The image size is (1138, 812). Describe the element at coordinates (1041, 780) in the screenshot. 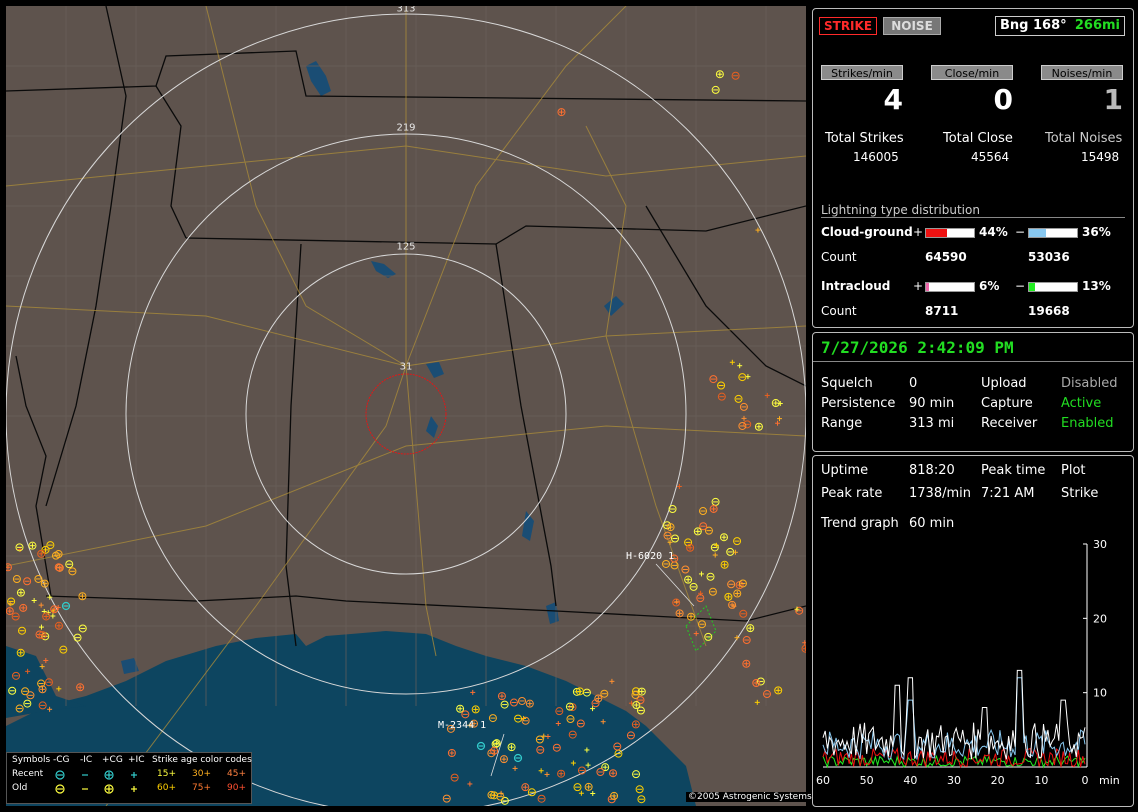

I see `x-tick-label: 10` at that location.